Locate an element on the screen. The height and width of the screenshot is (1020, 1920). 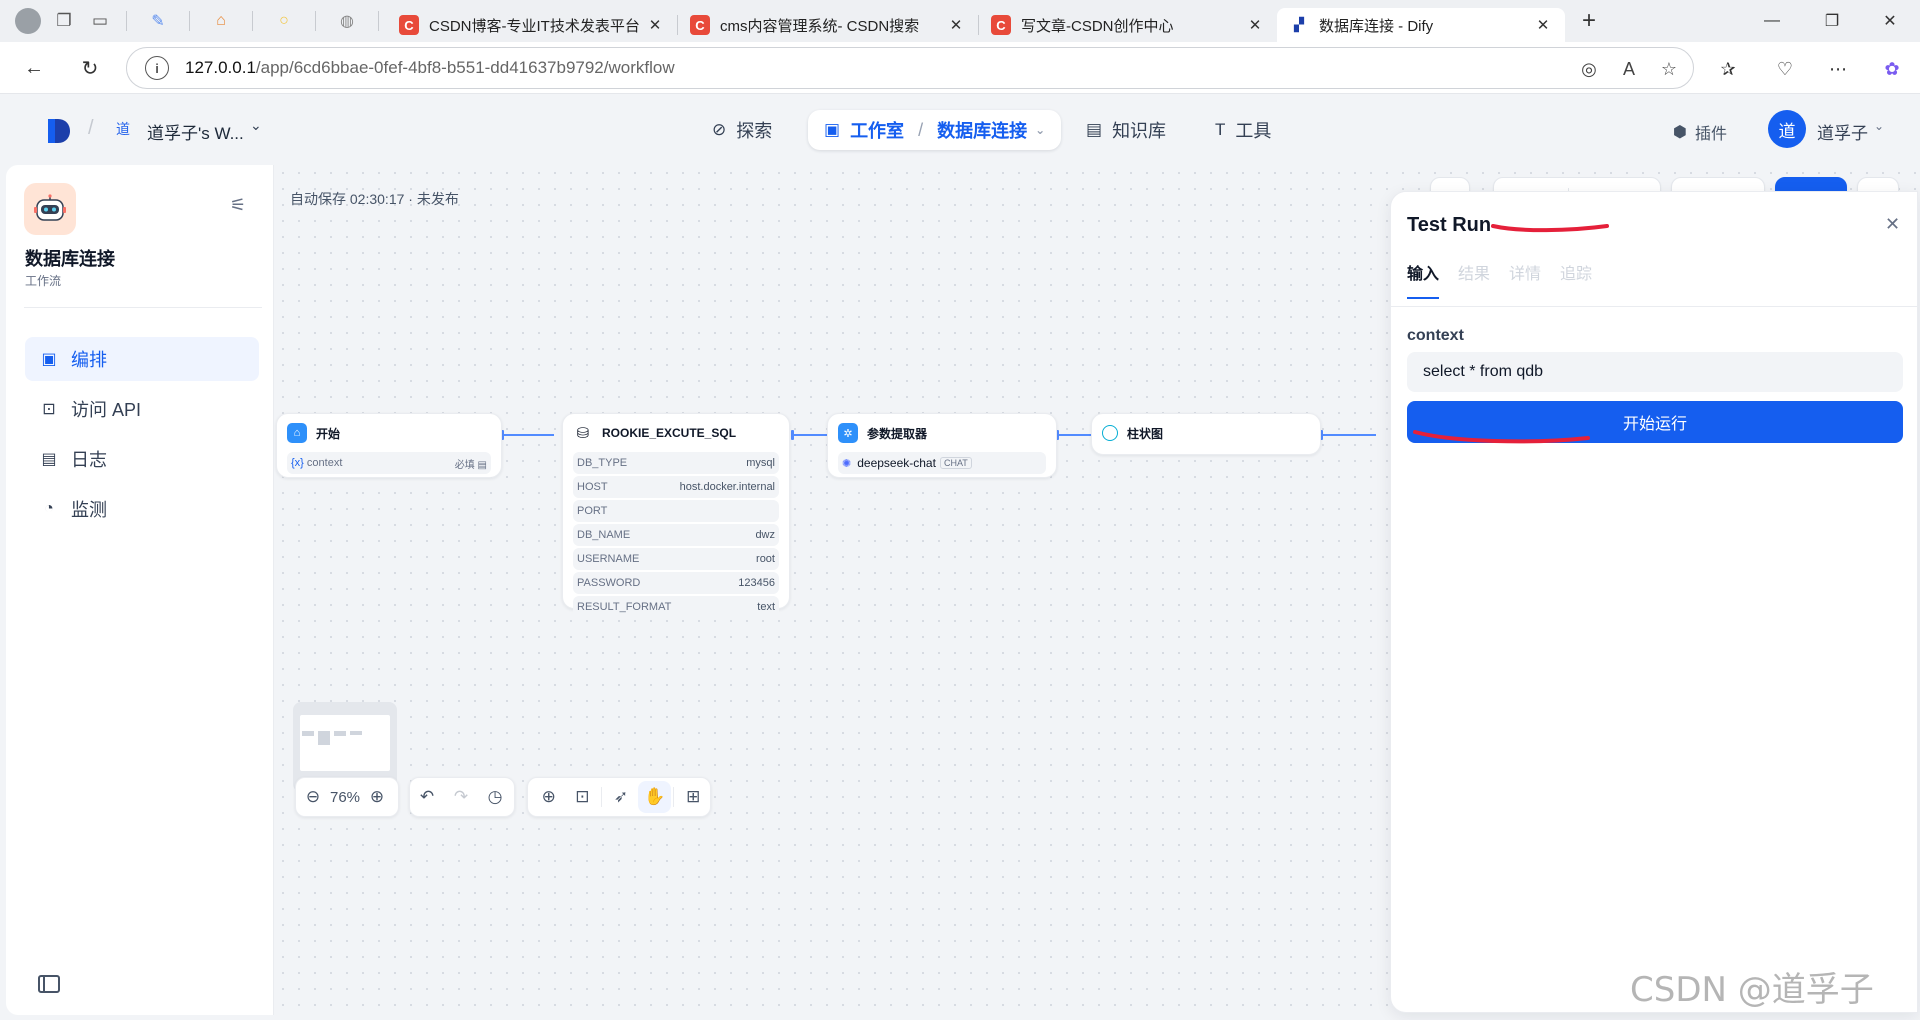
read-aloud-icon: A is located at coordinates (1629, 69).